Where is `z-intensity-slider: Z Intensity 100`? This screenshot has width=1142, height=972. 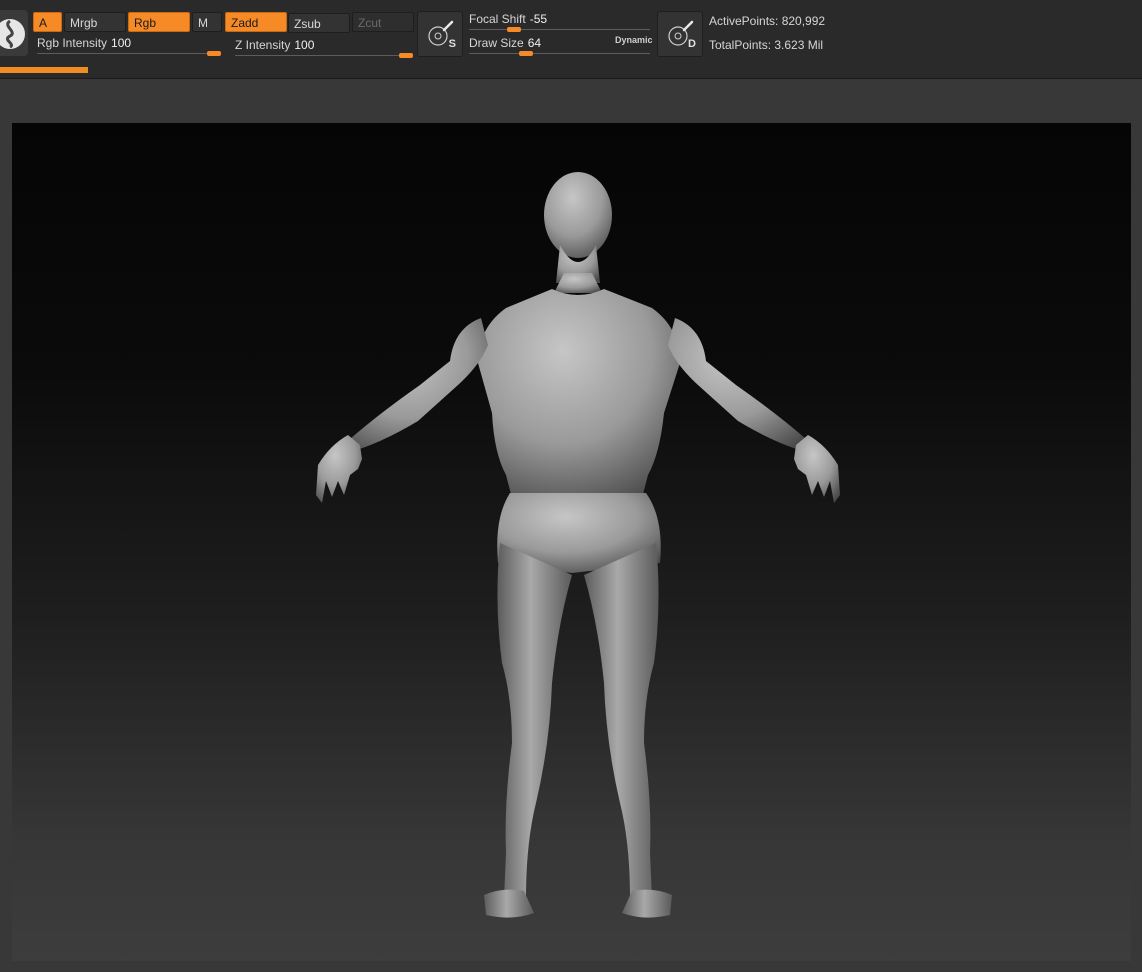 z-intensity-slider: Z Intensity 100 is located at coordinates (274, 45).